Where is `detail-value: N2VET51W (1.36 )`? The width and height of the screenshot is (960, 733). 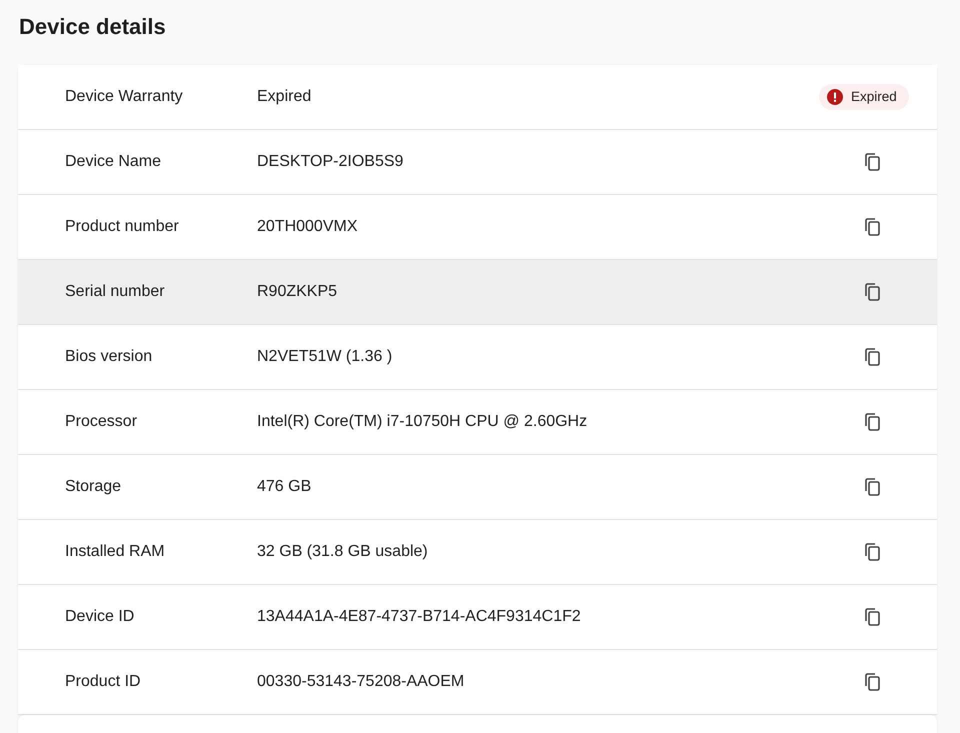 detail-value: N2VET51W (1.36 ) is located at coordinates (325, 357).